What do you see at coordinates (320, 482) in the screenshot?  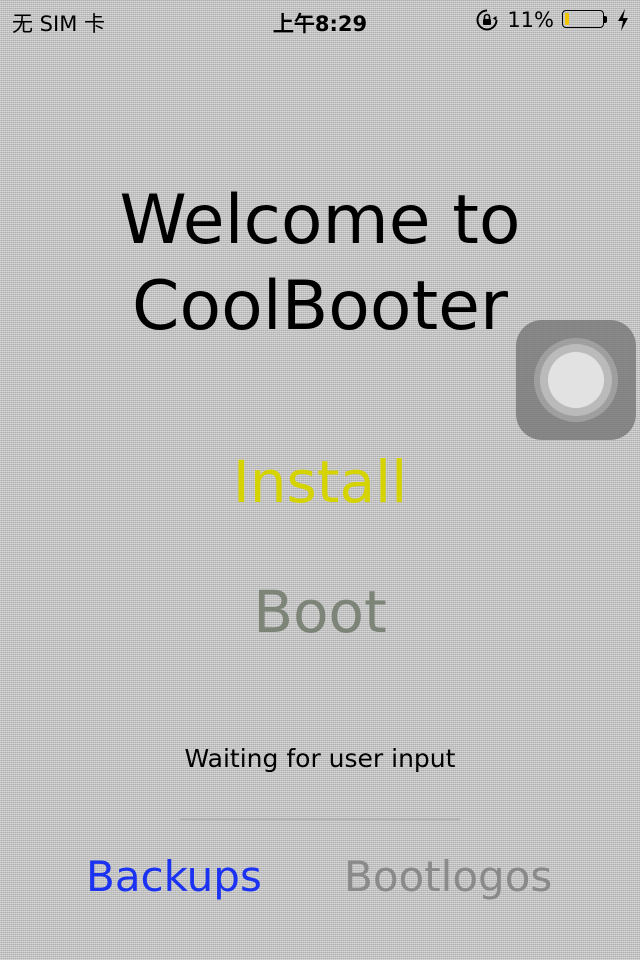 I see `install-button: Install` at bounding box center [320, 482].